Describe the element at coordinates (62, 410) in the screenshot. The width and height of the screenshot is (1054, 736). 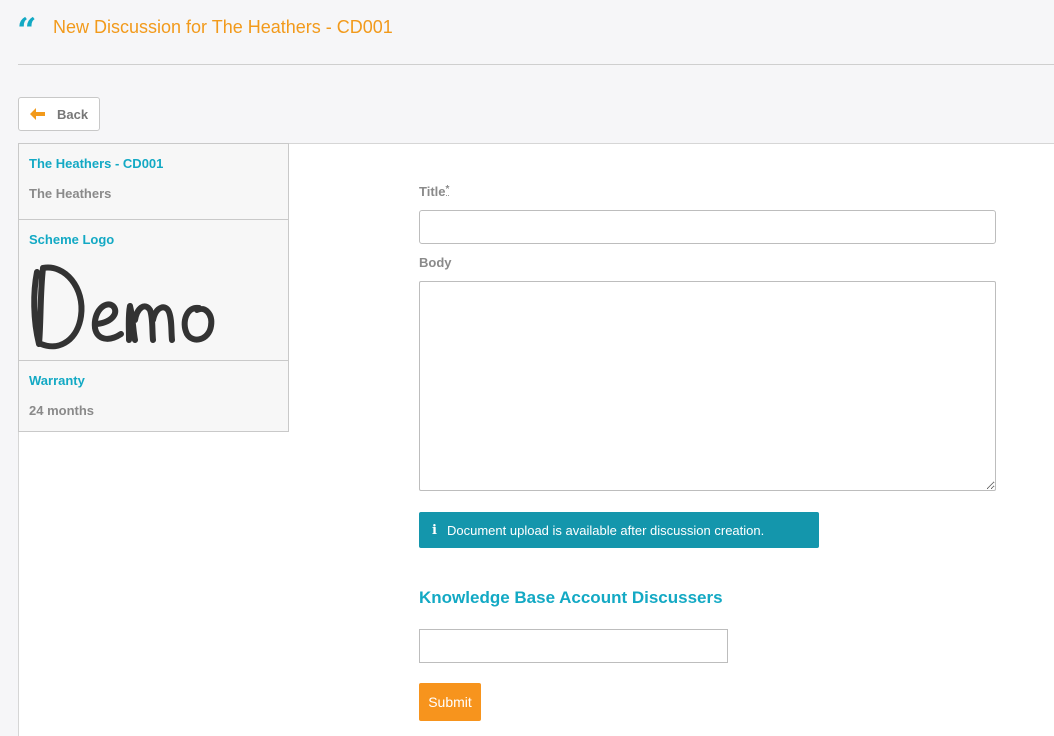
I see `warranty-value: 24 months` at that location.